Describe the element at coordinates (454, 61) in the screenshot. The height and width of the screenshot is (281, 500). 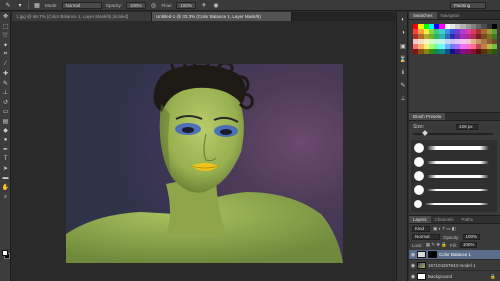
I see `swatches-panel: Swatches Navigator` at that location.